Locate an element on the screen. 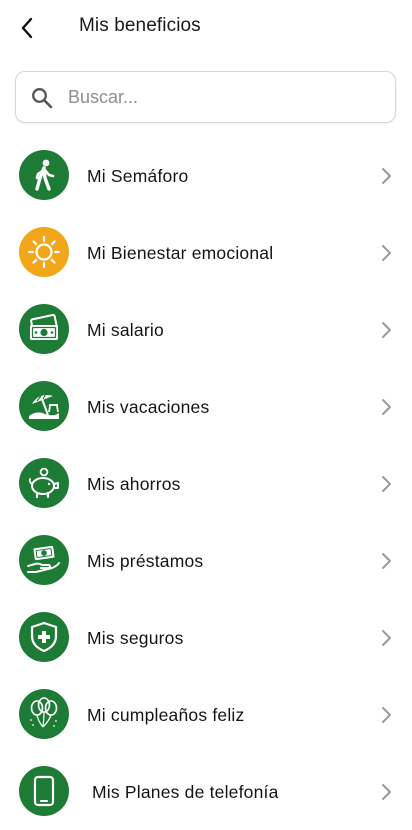  list-item-label: Mi salario is located at coordinates (125, 330).